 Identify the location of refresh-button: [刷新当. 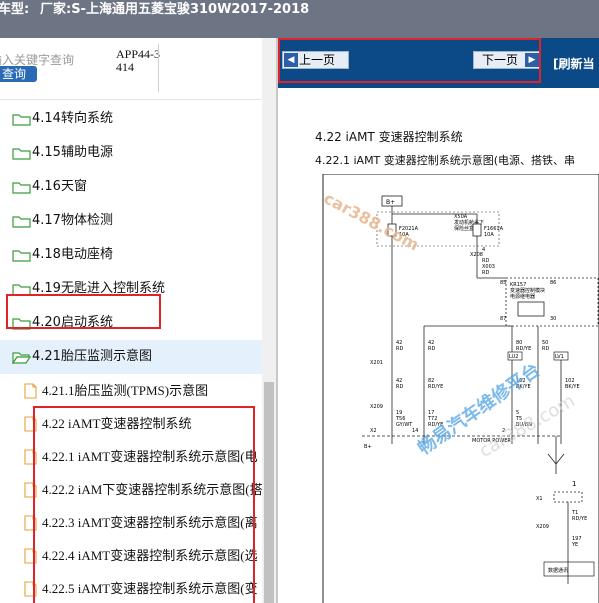
(574, 63).